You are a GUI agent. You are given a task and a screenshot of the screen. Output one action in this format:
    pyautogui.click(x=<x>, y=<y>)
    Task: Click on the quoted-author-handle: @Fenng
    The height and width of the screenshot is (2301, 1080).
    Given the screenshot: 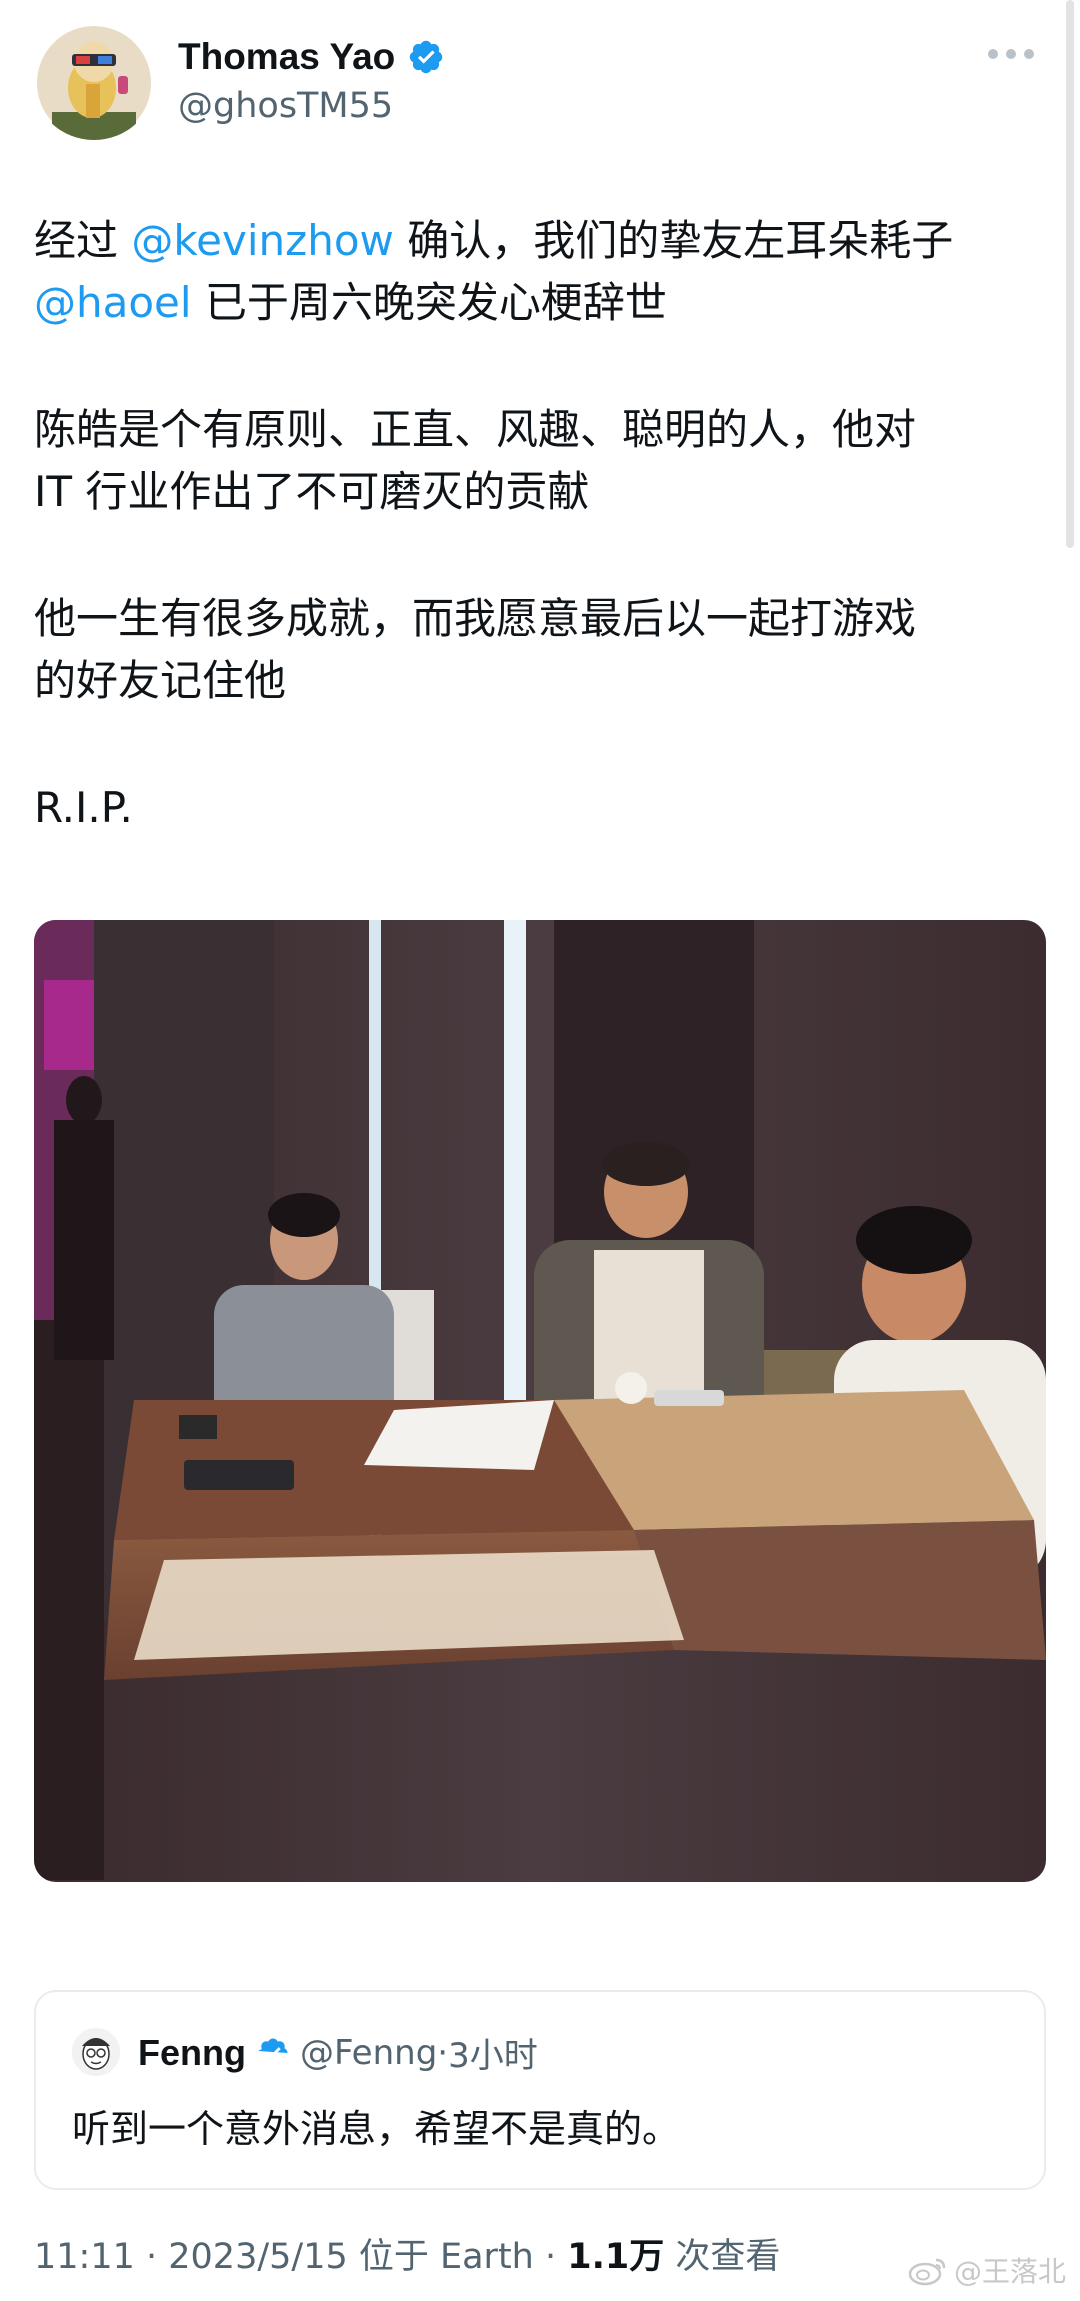 What is the action you would take?
    pyautogui.click(x=368, y=2053)
    